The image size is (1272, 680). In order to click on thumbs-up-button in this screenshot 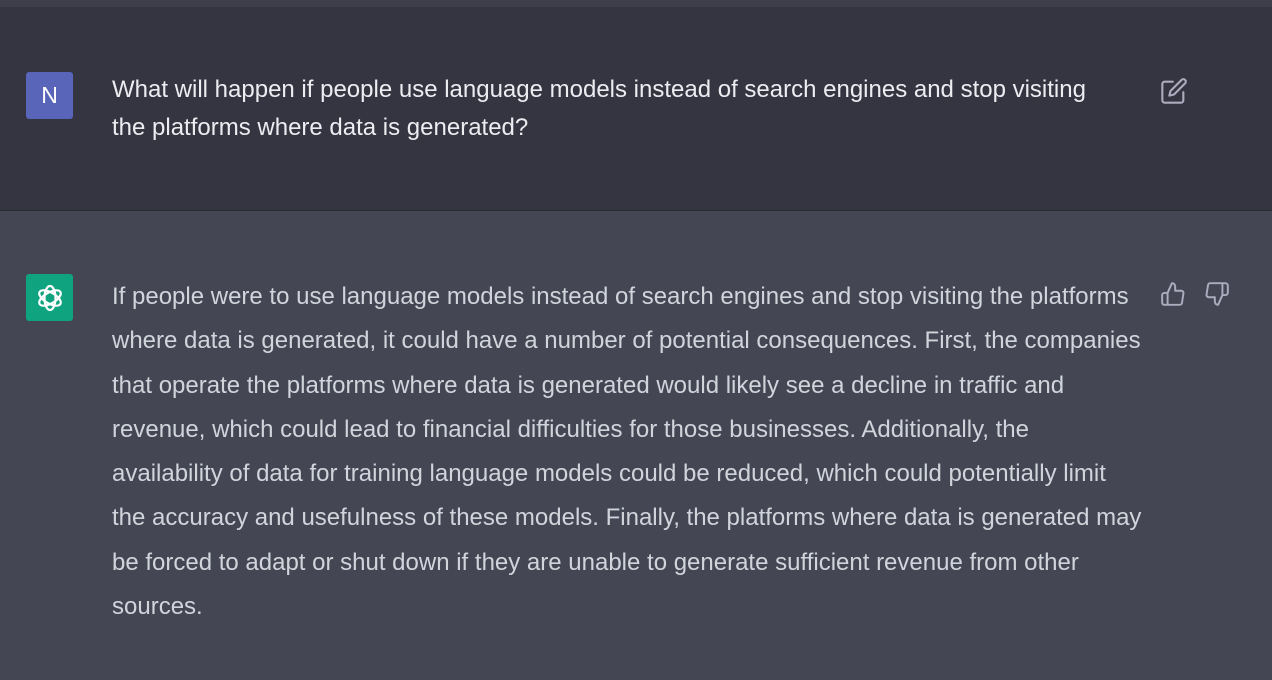, I will do `click(1173, 294)`.